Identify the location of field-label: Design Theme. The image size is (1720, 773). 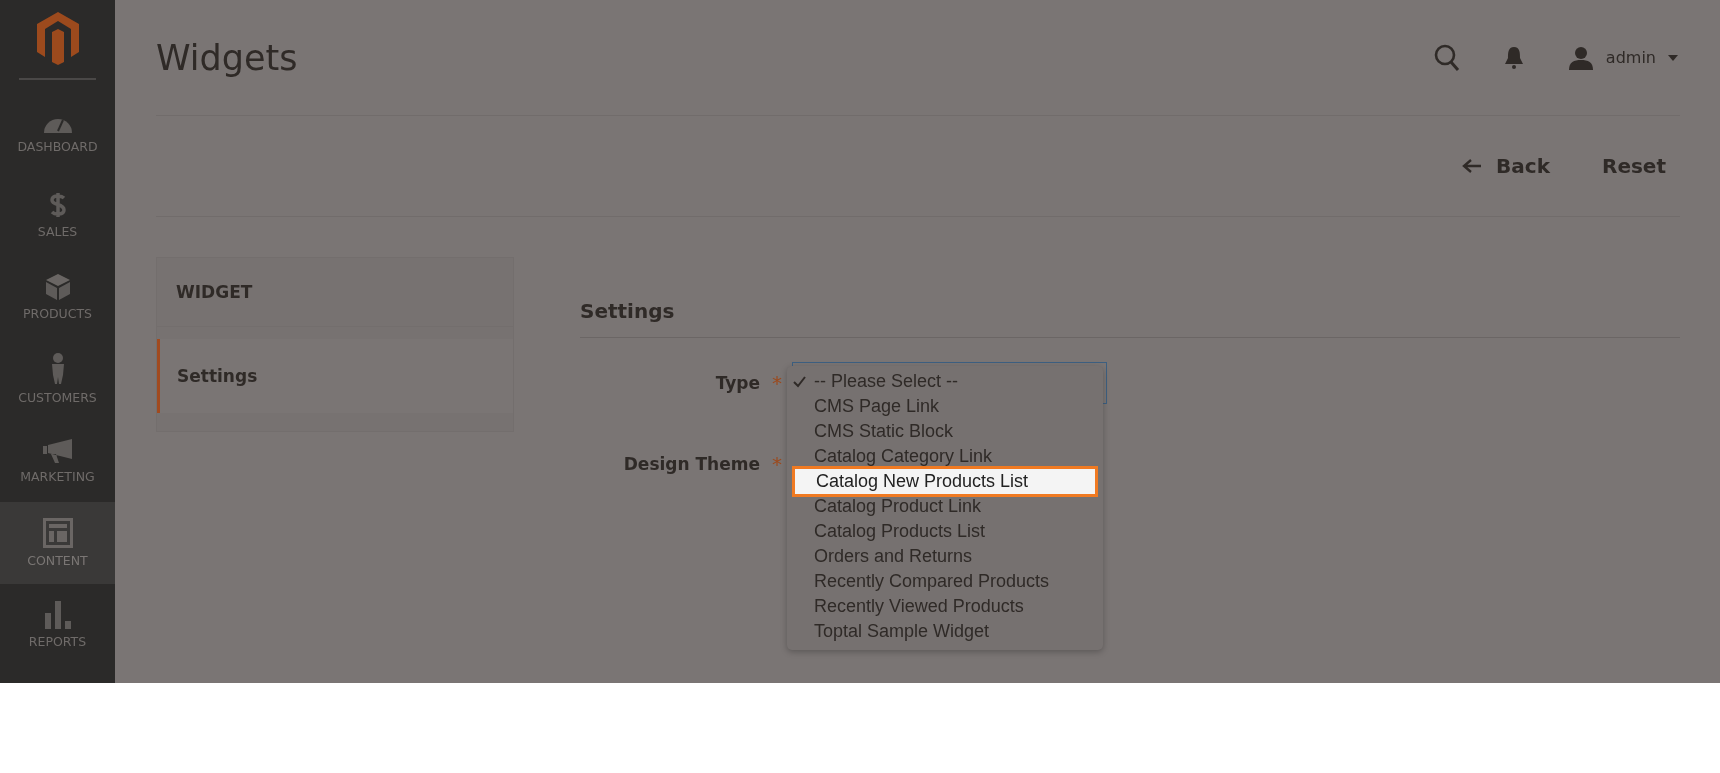
(691, 464).